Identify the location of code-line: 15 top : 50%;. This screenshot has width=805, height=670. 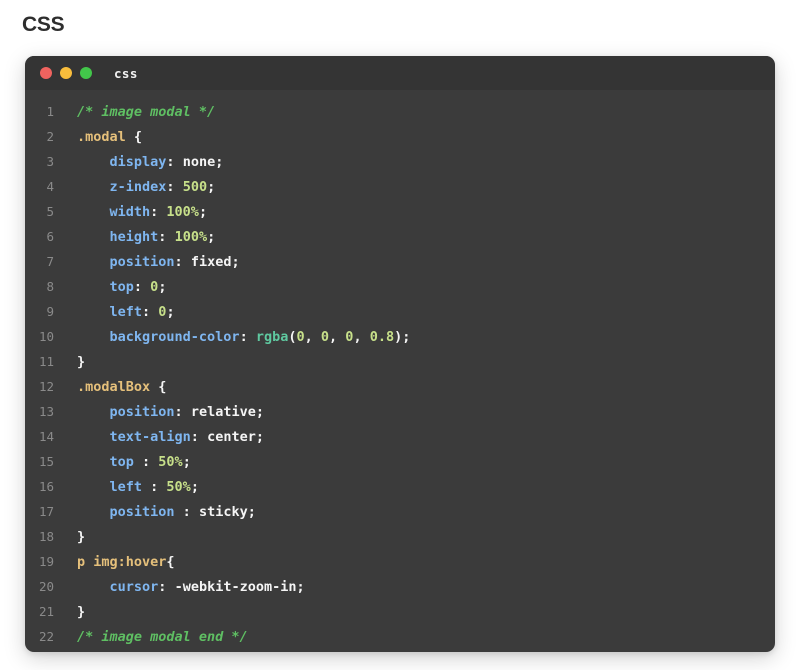
(400, 461).